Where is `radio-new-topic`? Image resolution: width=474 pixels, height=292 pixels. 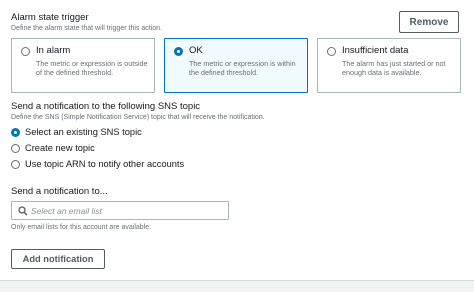
radio-new-topic is located at coordinates (15, 148).